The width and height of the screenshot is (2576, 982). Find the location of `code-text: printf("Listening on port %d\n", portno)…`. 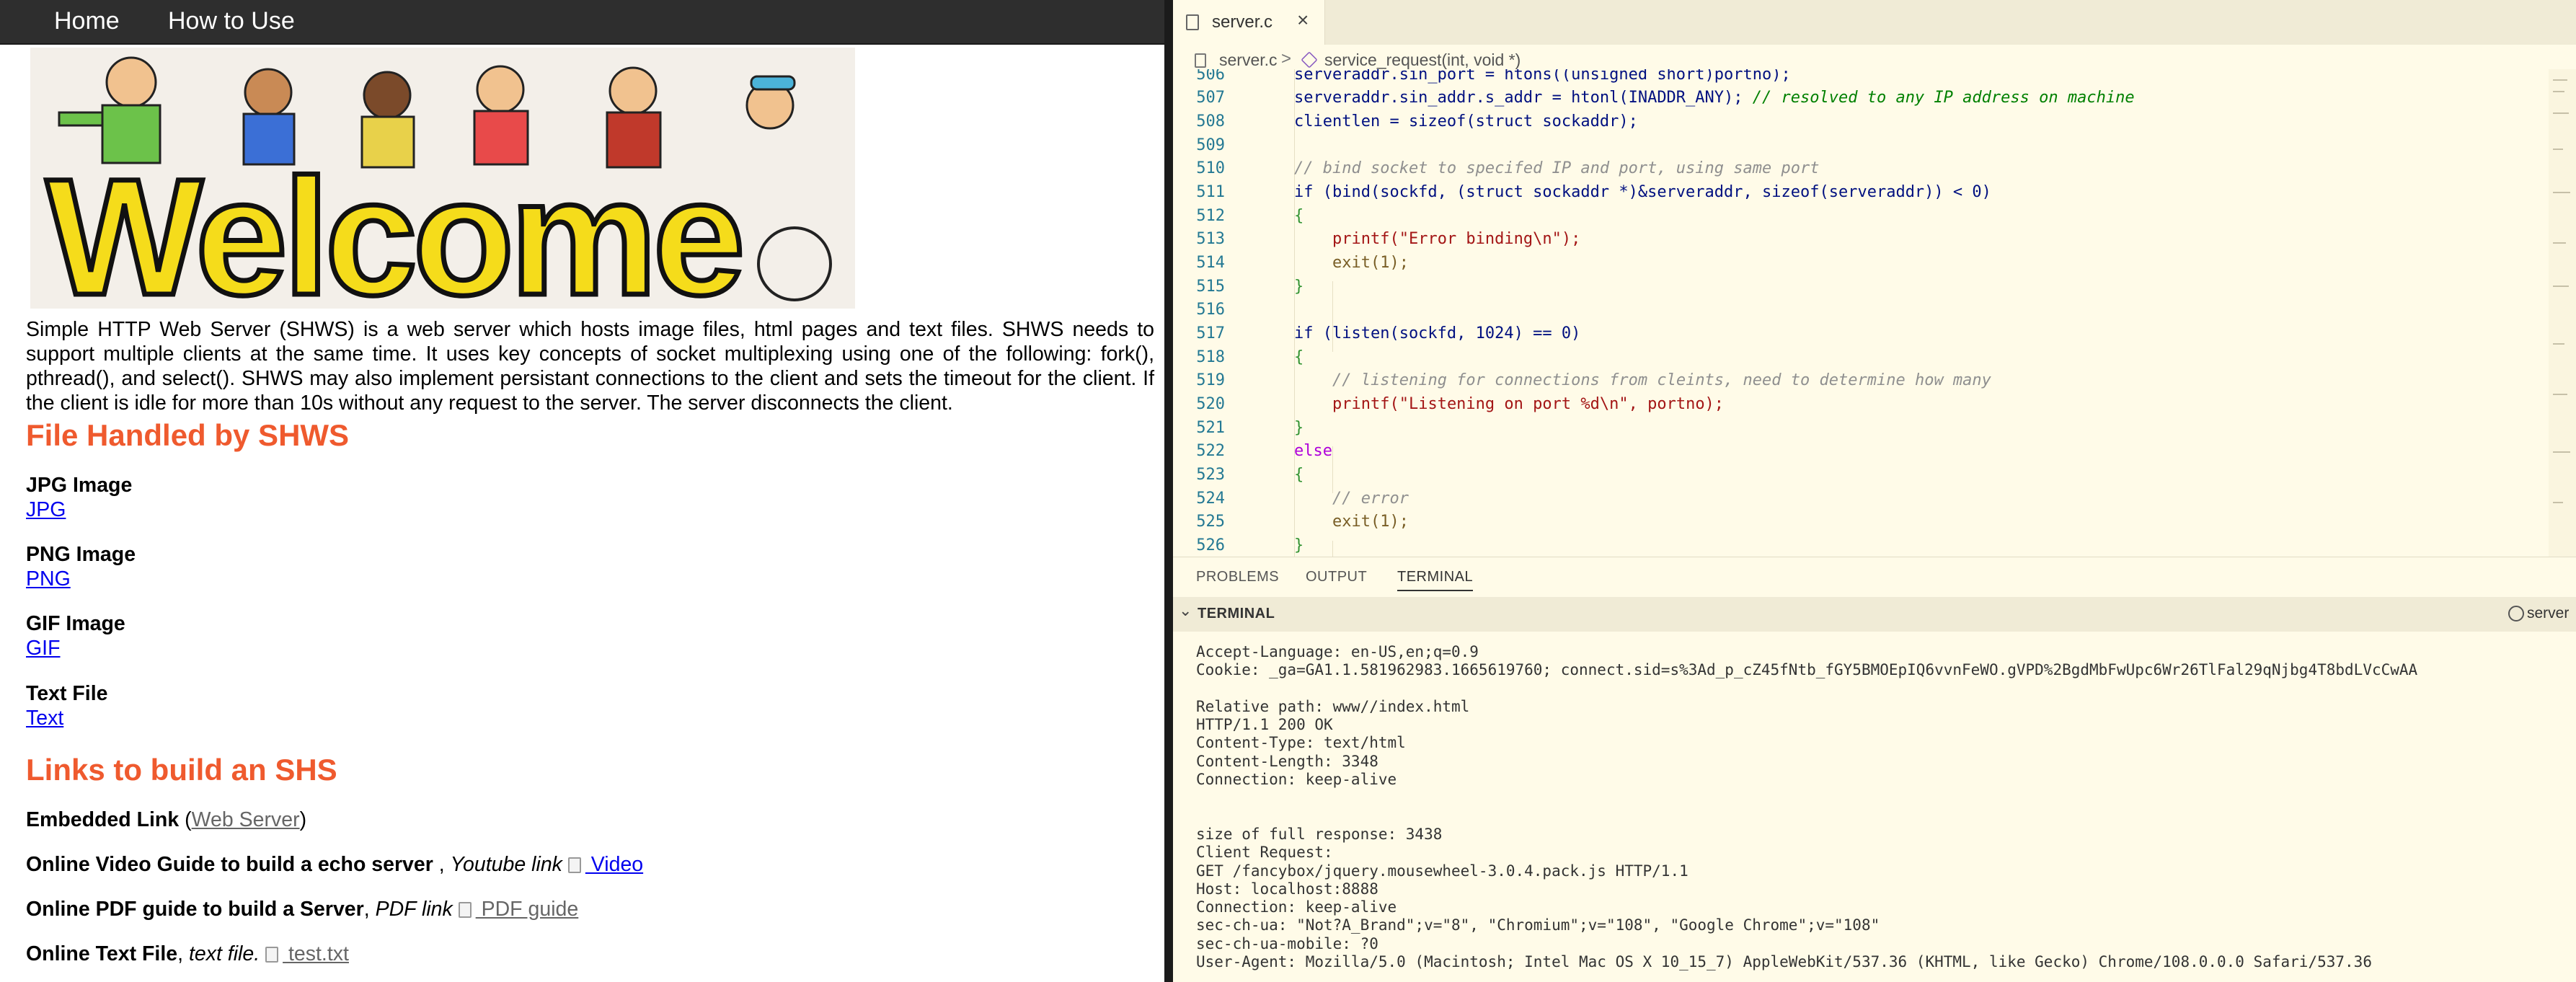

code-text: printf("Listening on port %d\n", portno)… is located at coordinates (1528, 404).